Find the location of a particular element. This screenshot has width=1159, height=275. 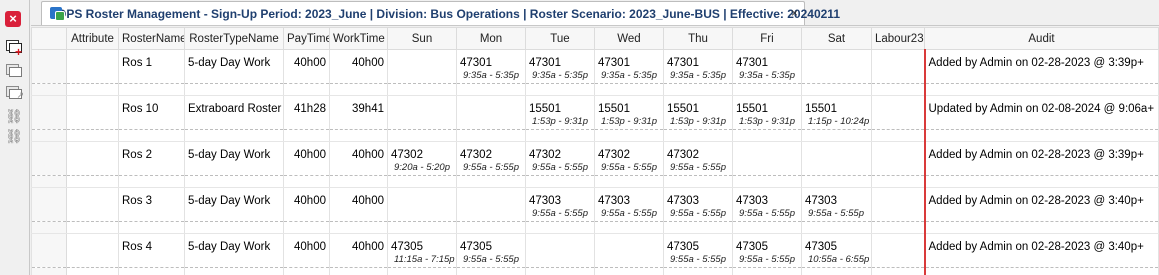

sat-time-cell: 1:15p - 10:24p is located at coordinates (836, 122).